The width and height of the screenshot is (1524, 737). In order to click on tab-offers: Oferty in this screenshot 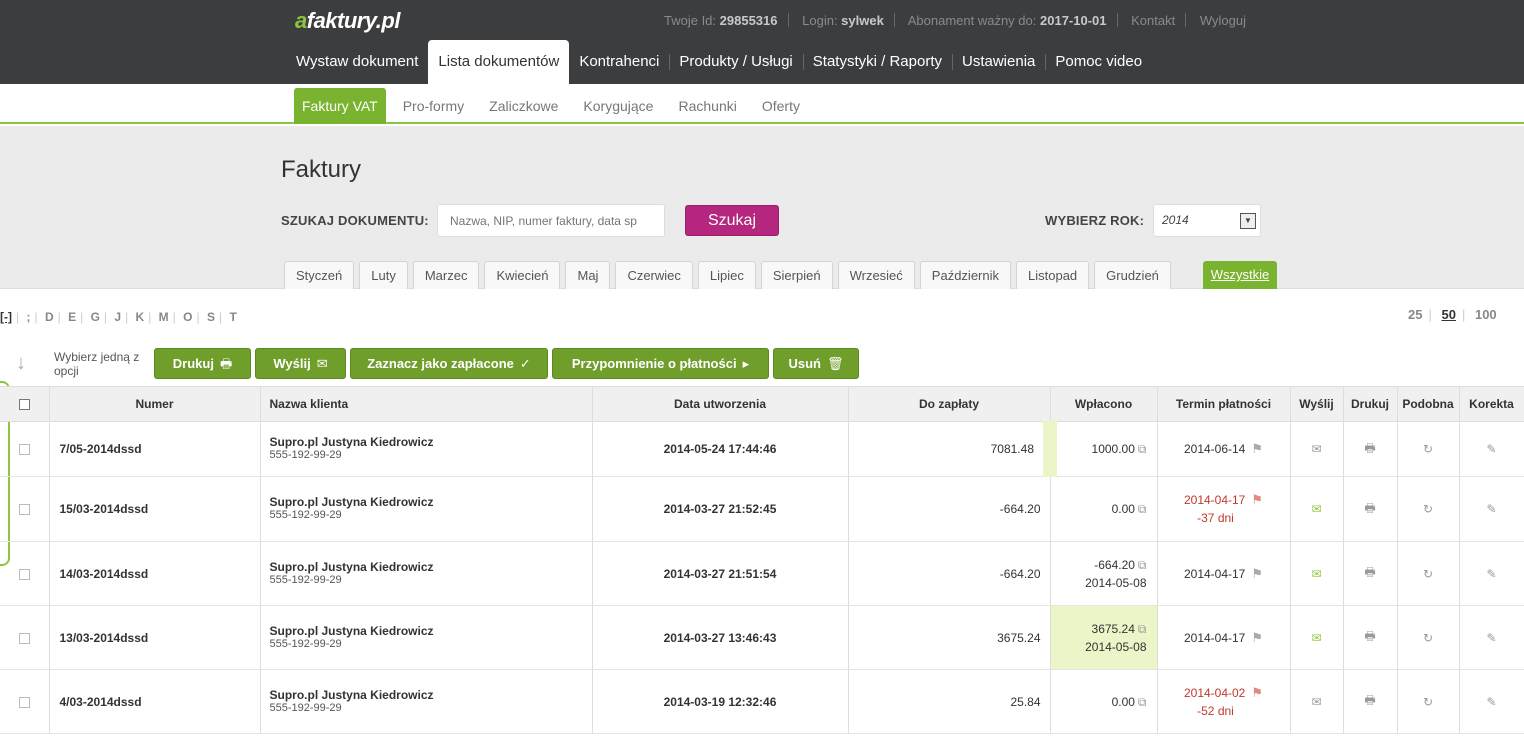, I will do `click(781, 106)`.